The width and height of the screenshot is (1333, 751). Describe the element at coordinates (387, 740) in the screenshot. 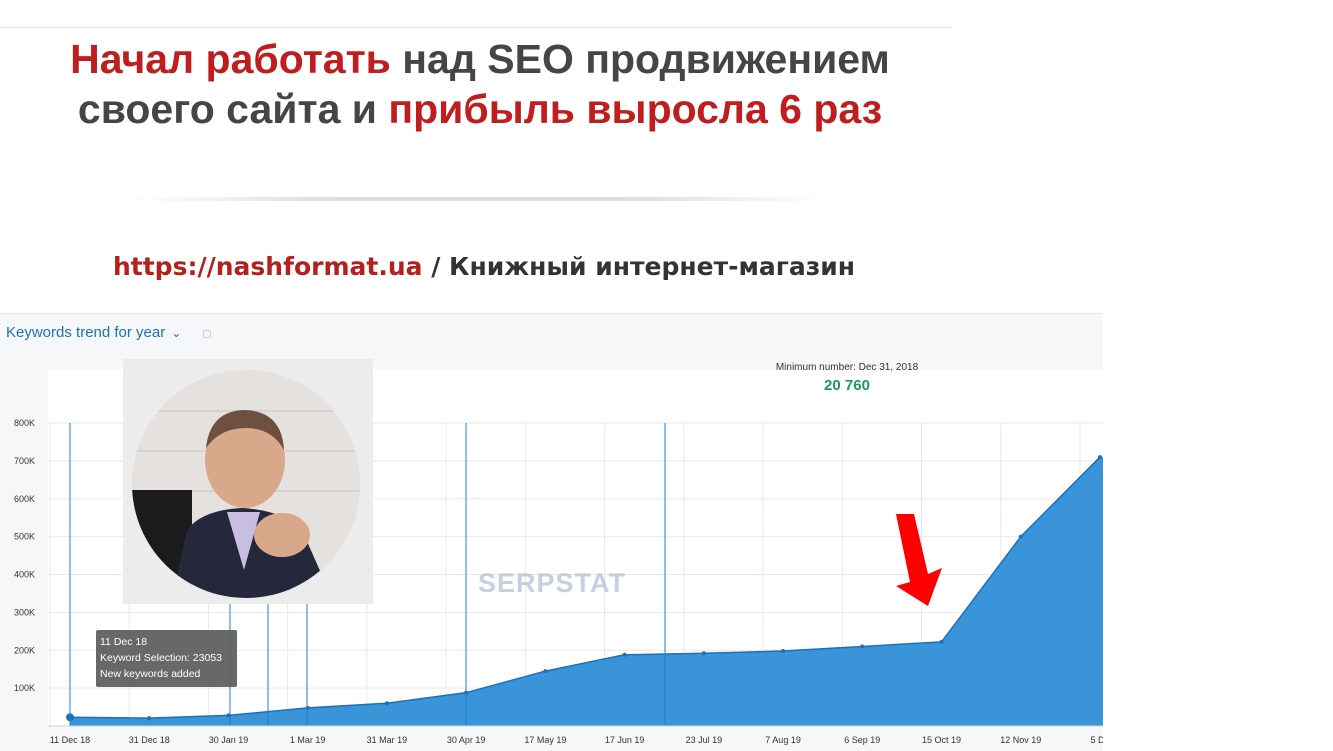

I see `x-tick-label: 31 Mar 19` at that location.